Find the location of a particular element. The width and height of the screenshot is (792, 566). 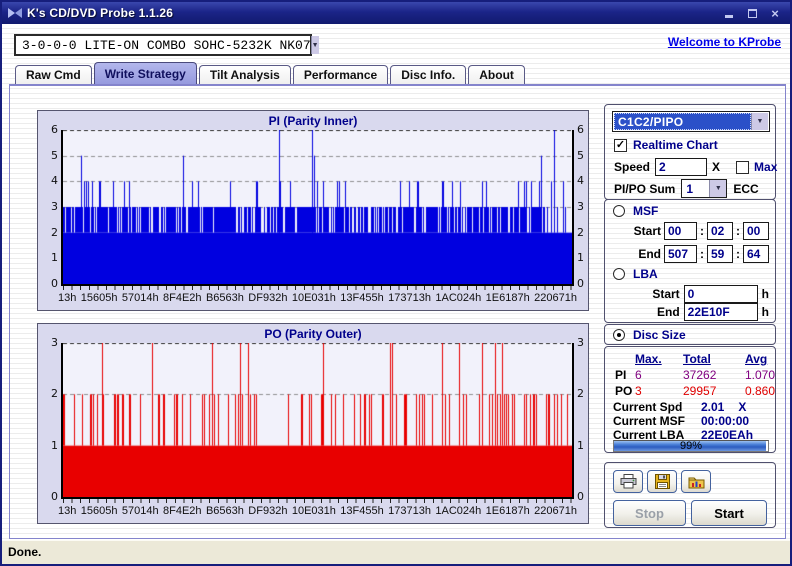

disc-size-radio is located at coordinates (619, 335).